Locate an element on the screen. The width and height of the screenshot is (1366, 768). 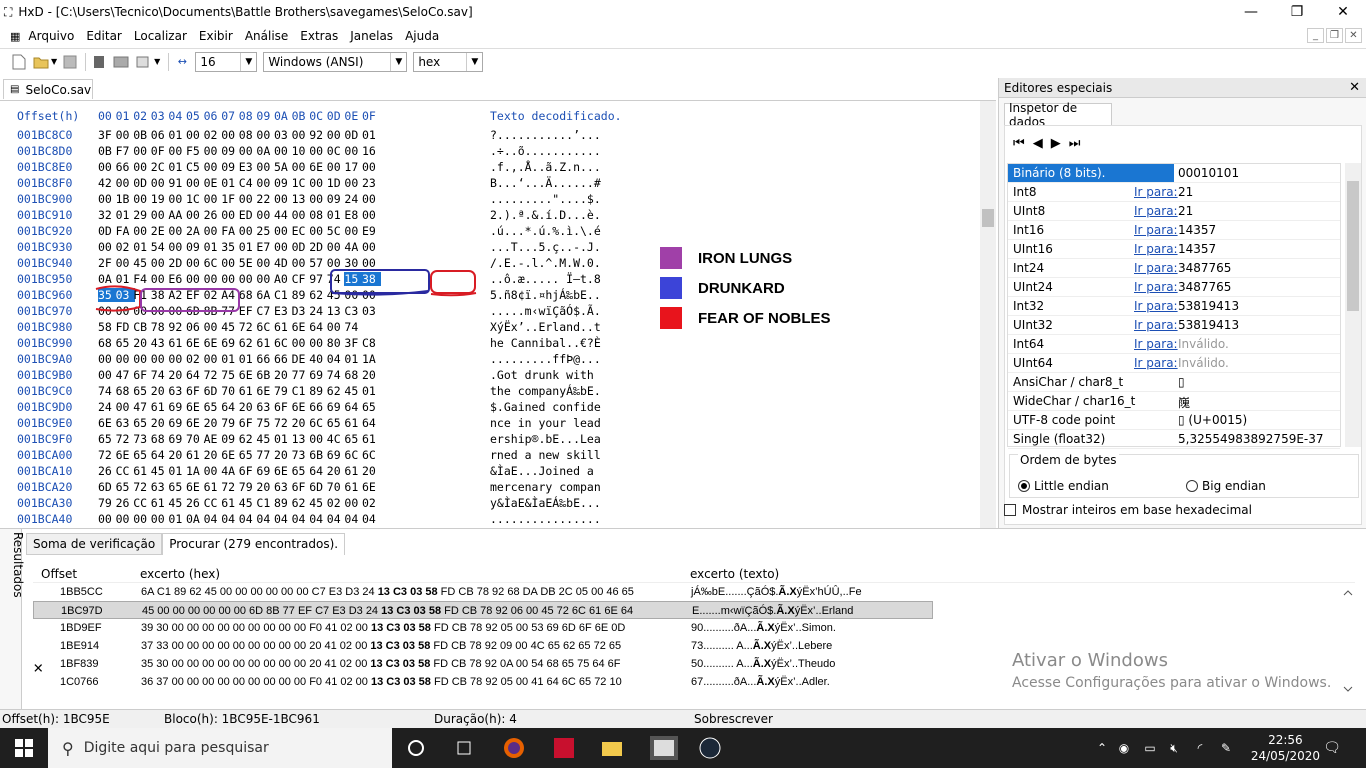
file-explorer-icon is located at coordinates (612, 748).